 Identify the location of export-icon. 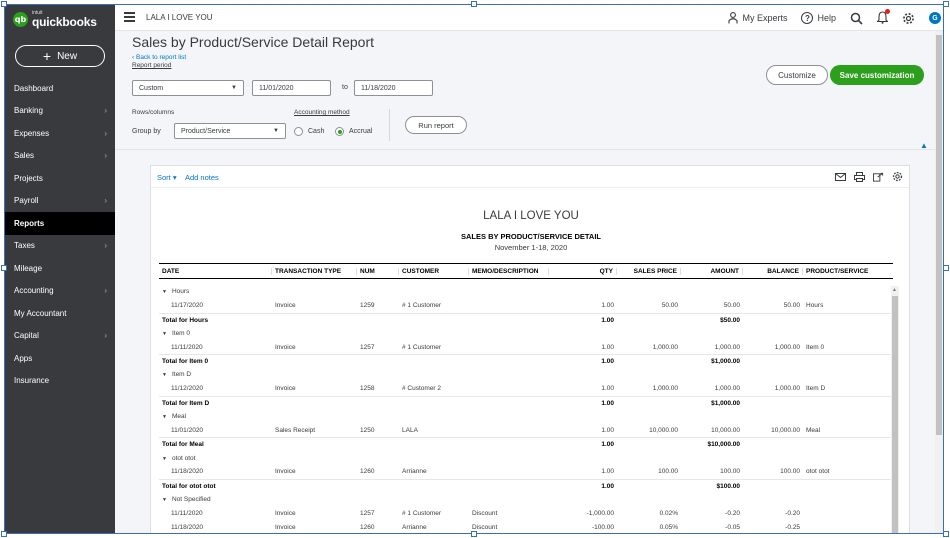
(878, 176).